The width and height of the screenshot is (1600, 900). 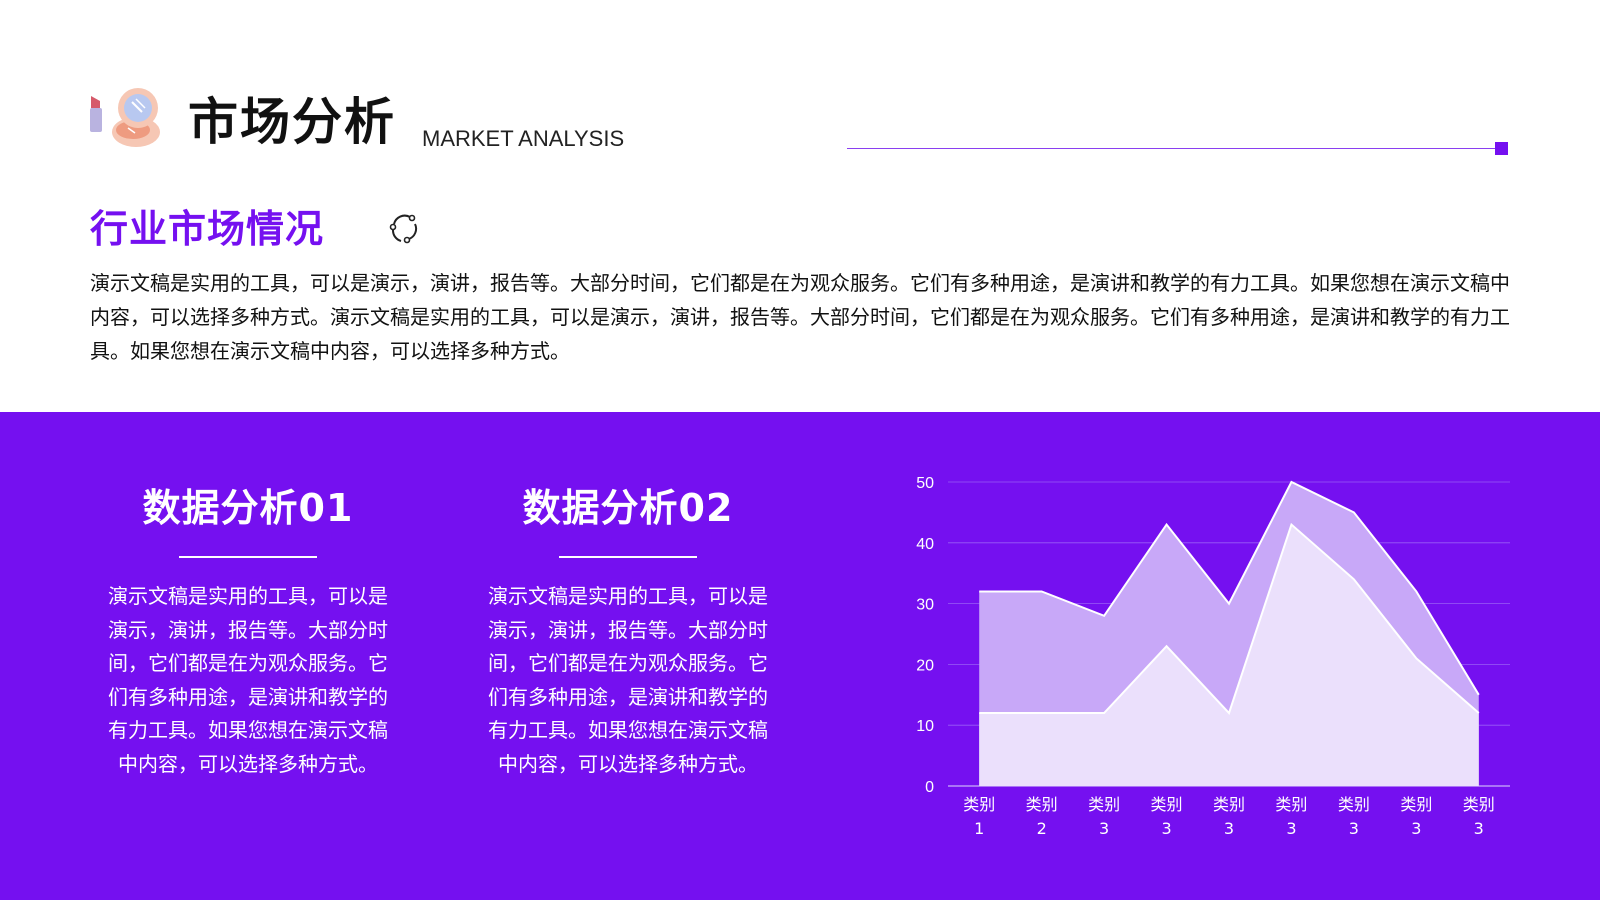 I want to click on column-title: 数据分析01, so click(x=248, y=508).